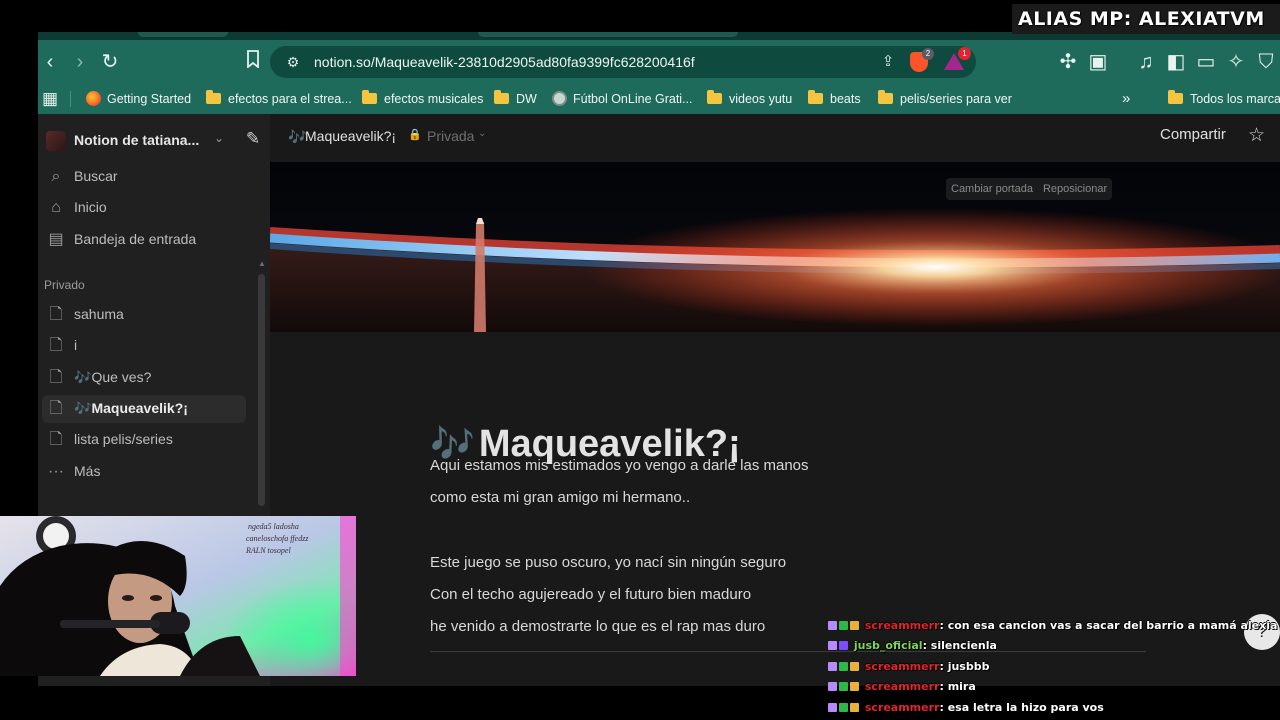  Describe the element at coordinates (1176, 62) in the screenshot. I see `sidebar-icon: ◧` at that location.